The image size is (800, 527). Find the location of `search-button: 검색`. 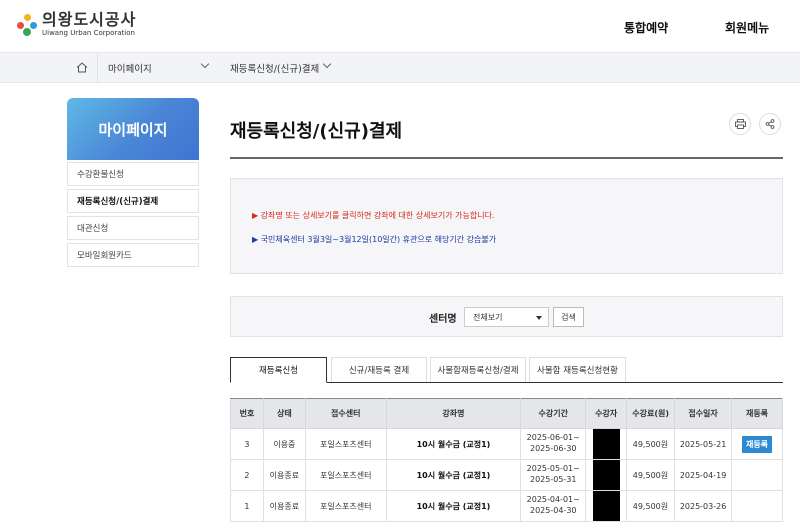

search-button: 검색 is located at coordinates (568, 317).